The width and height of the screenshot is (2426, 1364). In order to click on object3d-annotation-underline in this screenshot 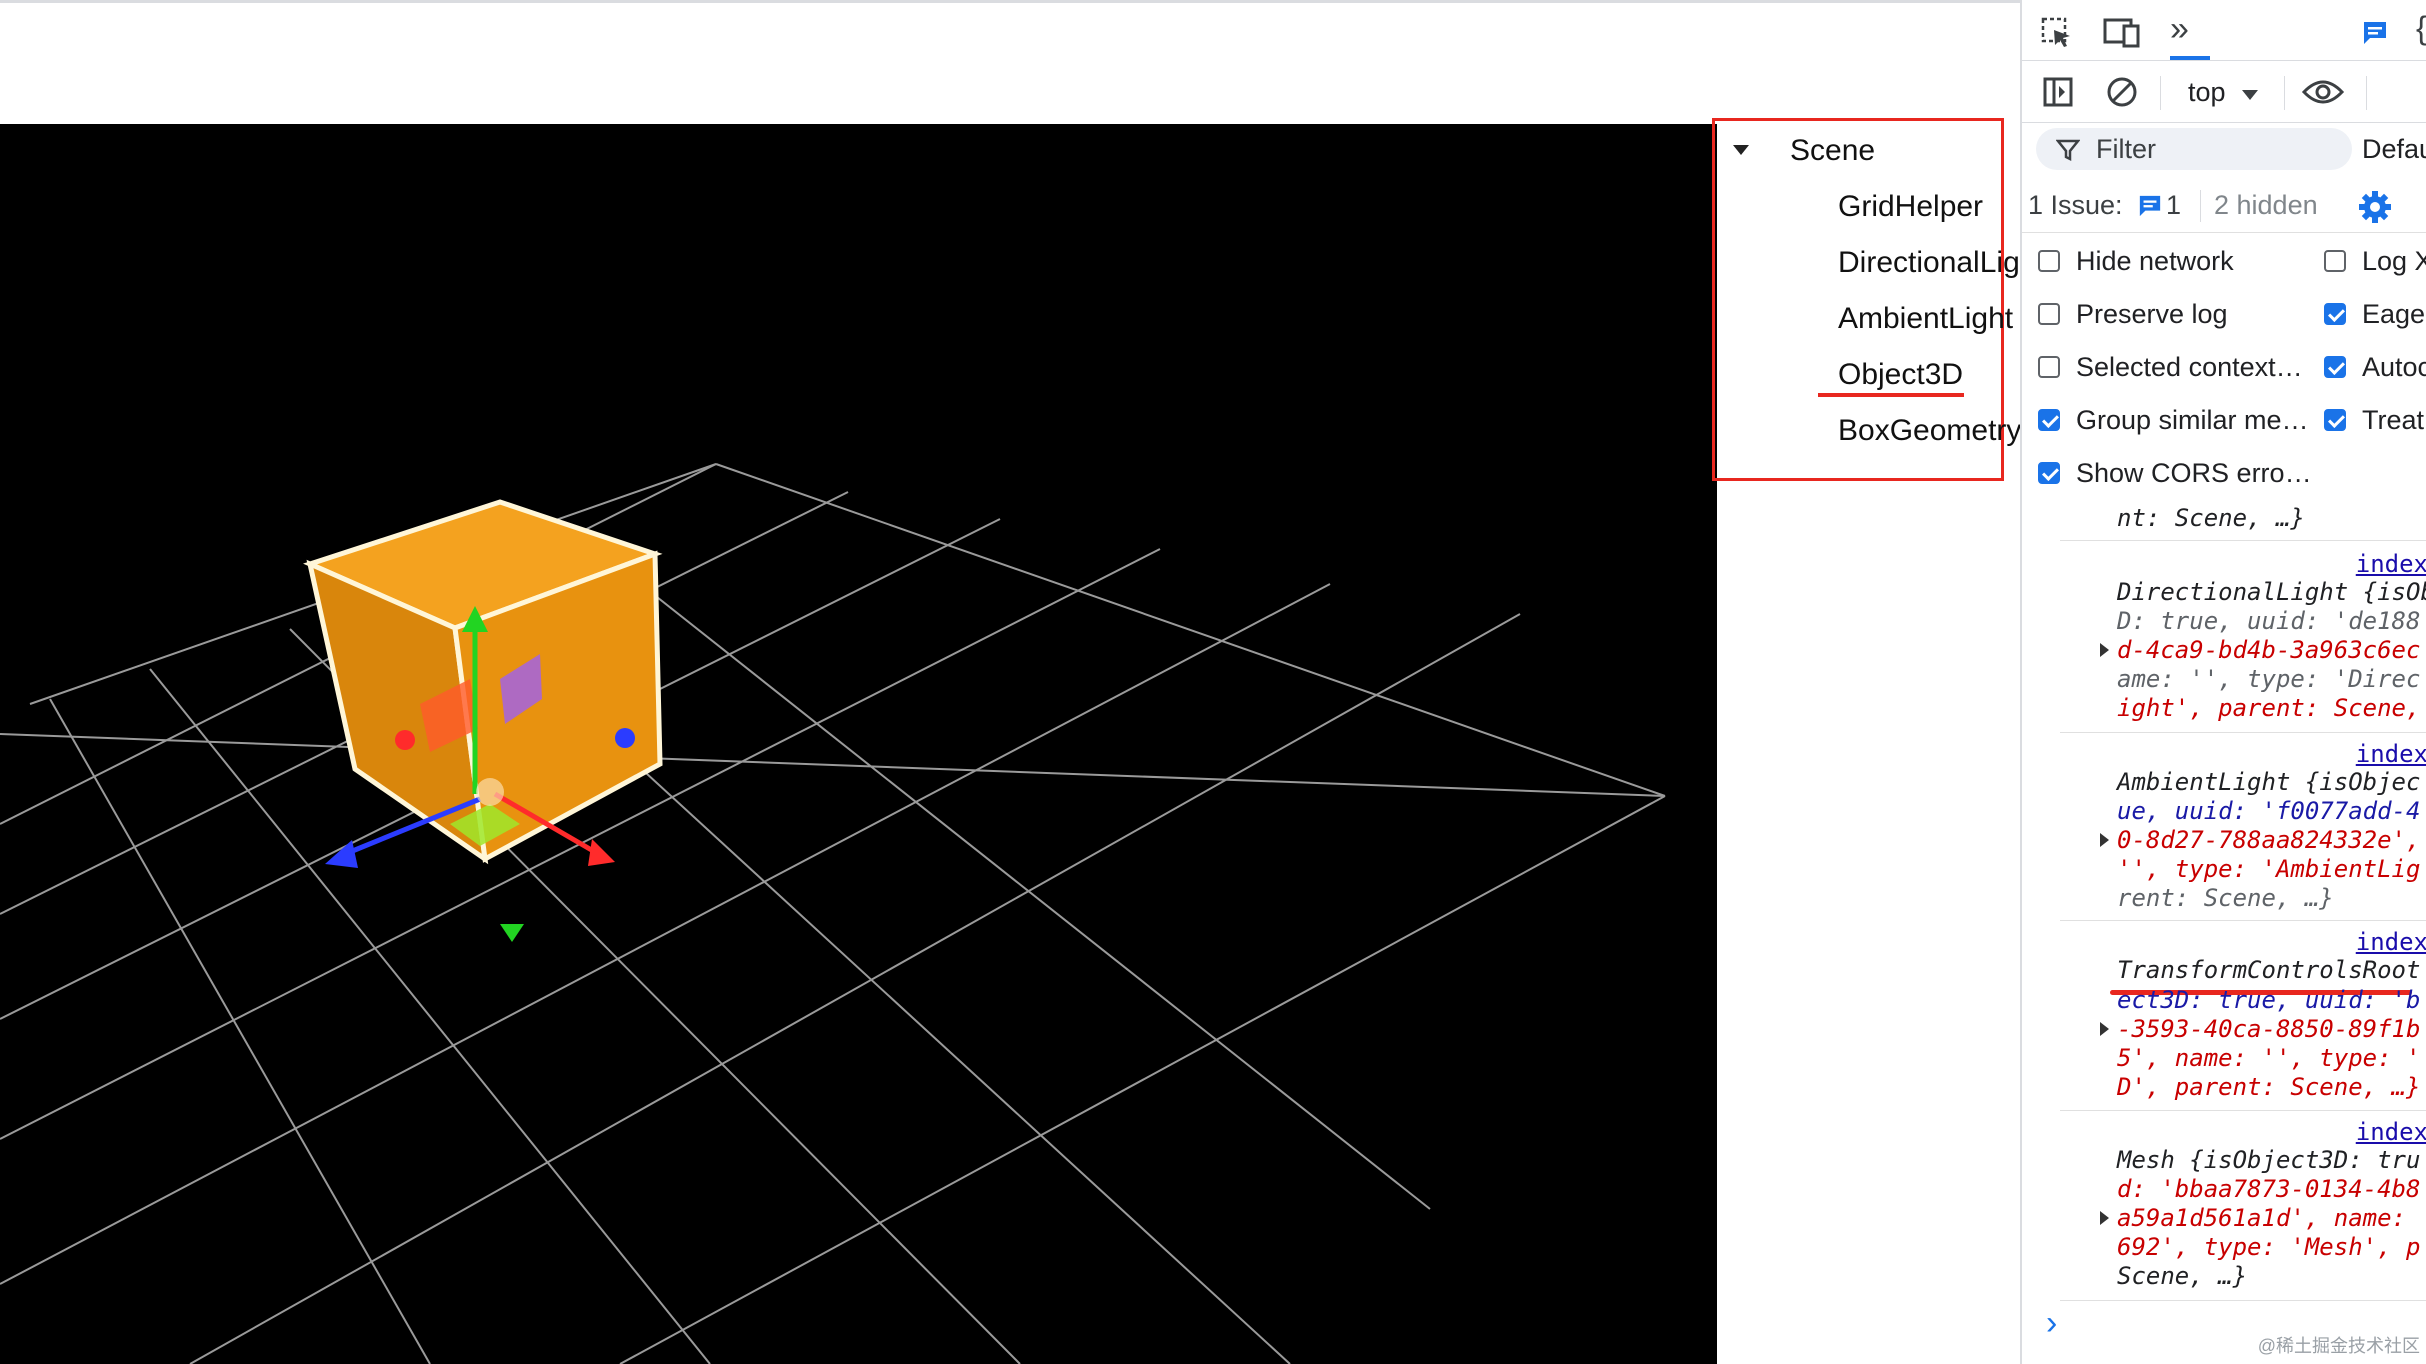, I will do `click(1891, 395)`.